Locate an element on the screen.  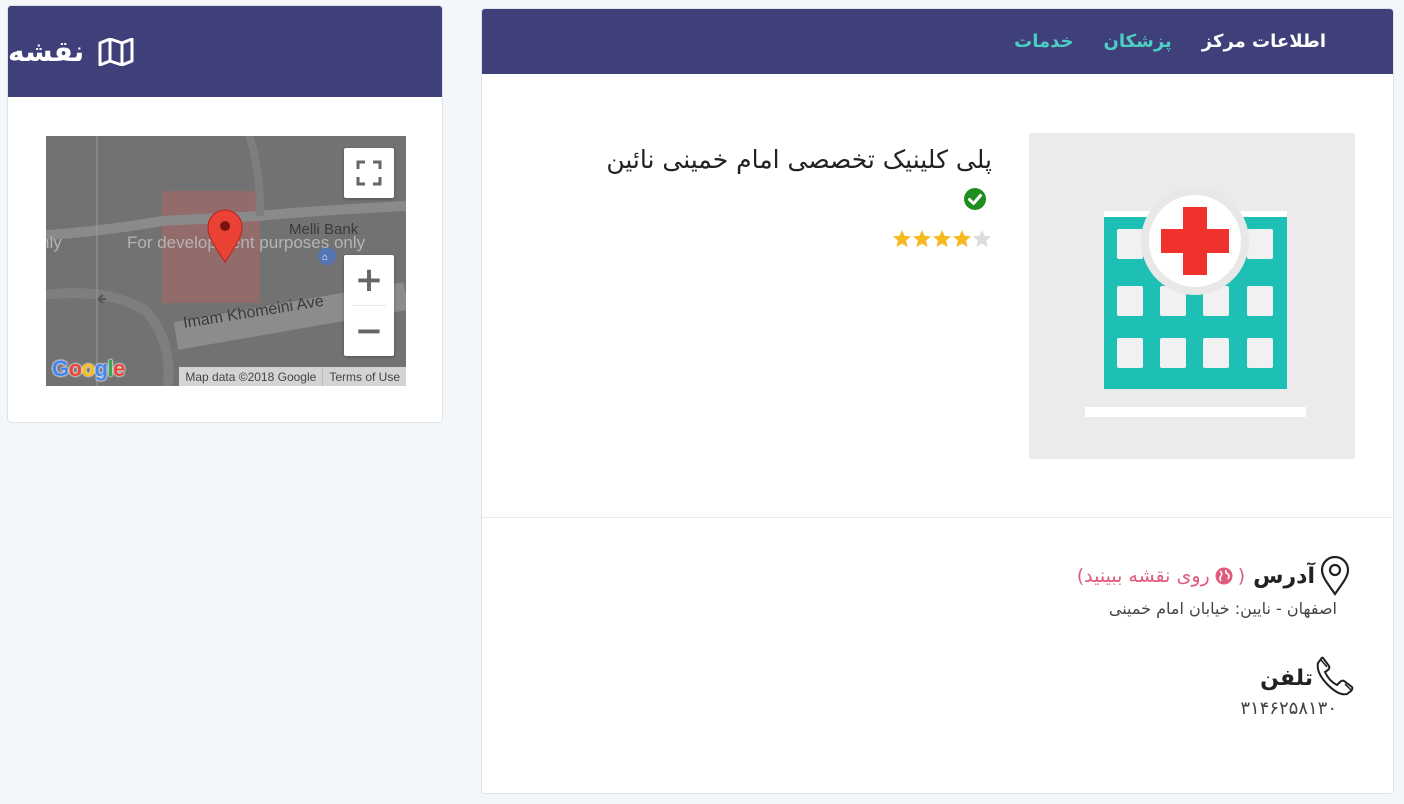
location-pin-icon is located at coordinates (1335, 576).